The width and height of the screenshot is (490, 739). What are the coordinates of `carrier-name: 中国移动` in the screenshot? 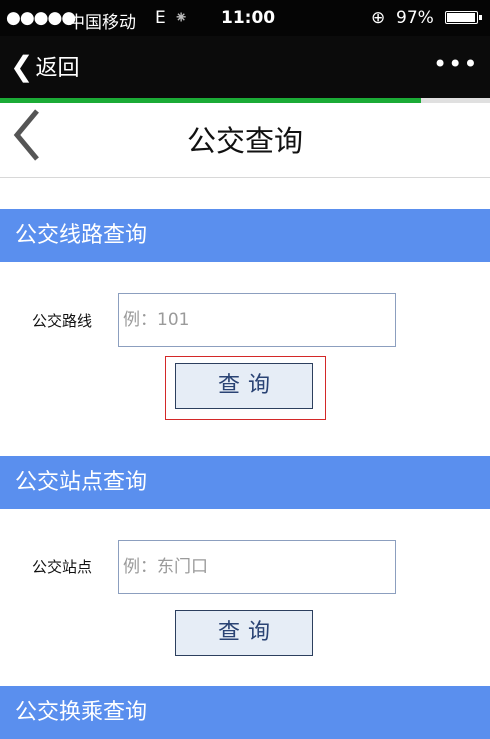 It's located at (102, 23).